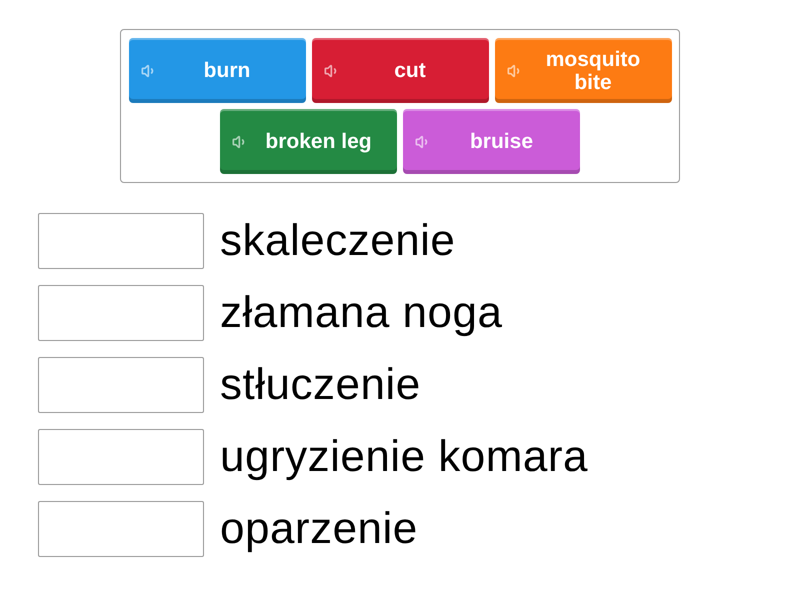 Image resolution: width=800 pixels, height=600 pixels. I want to click on word-tile: cut, so click(400, 70).